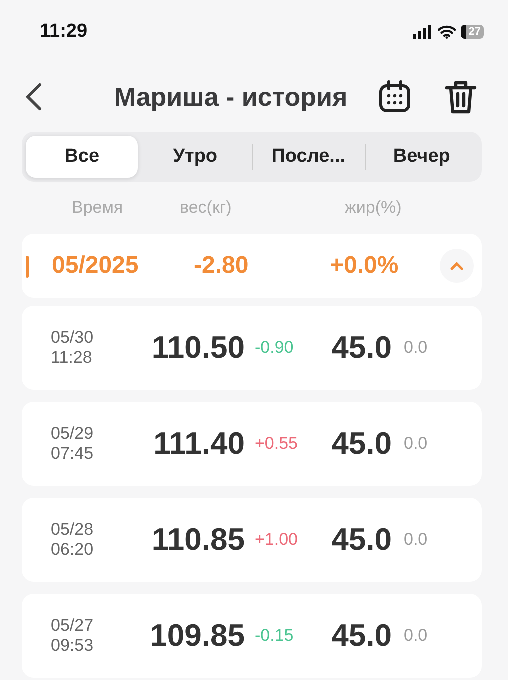 The width and height of the screenshot is (508, 680). Describe the element at coordinates (422, 32) in the screenshot. I see `signal-icon` at that location.